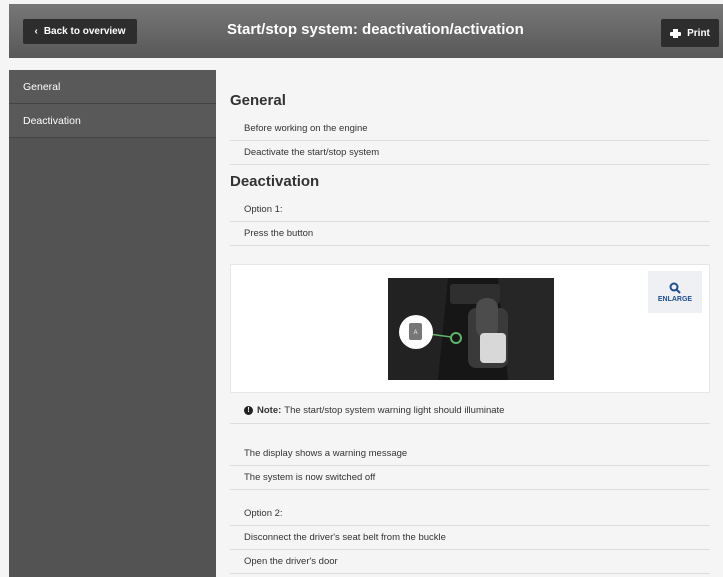 The width and height of the screenshot is (723, 577). Describe the element at coordinates (112, 121) in the screenshot. I see `sidebar-item-deactivation: Deactivation` at that location.